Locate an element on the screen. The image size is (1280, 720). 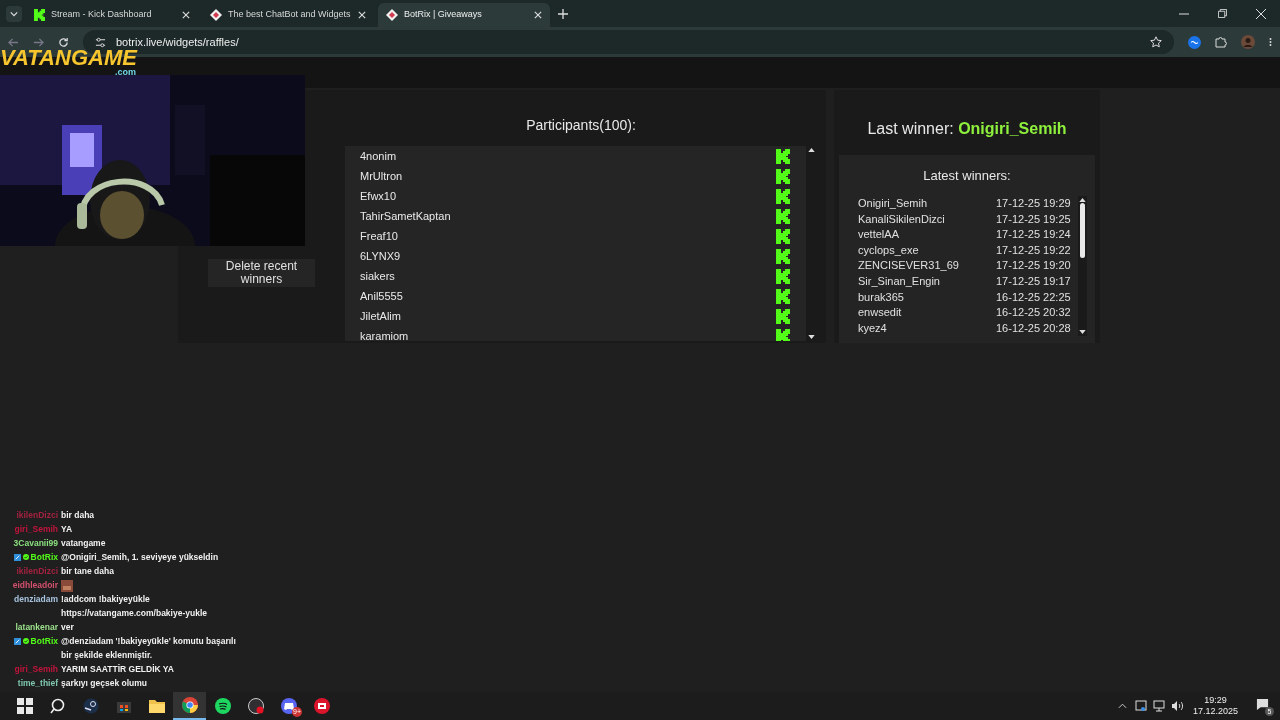
winner-time: 17-12-25 19:25 is located at coordinates (1033, 219).